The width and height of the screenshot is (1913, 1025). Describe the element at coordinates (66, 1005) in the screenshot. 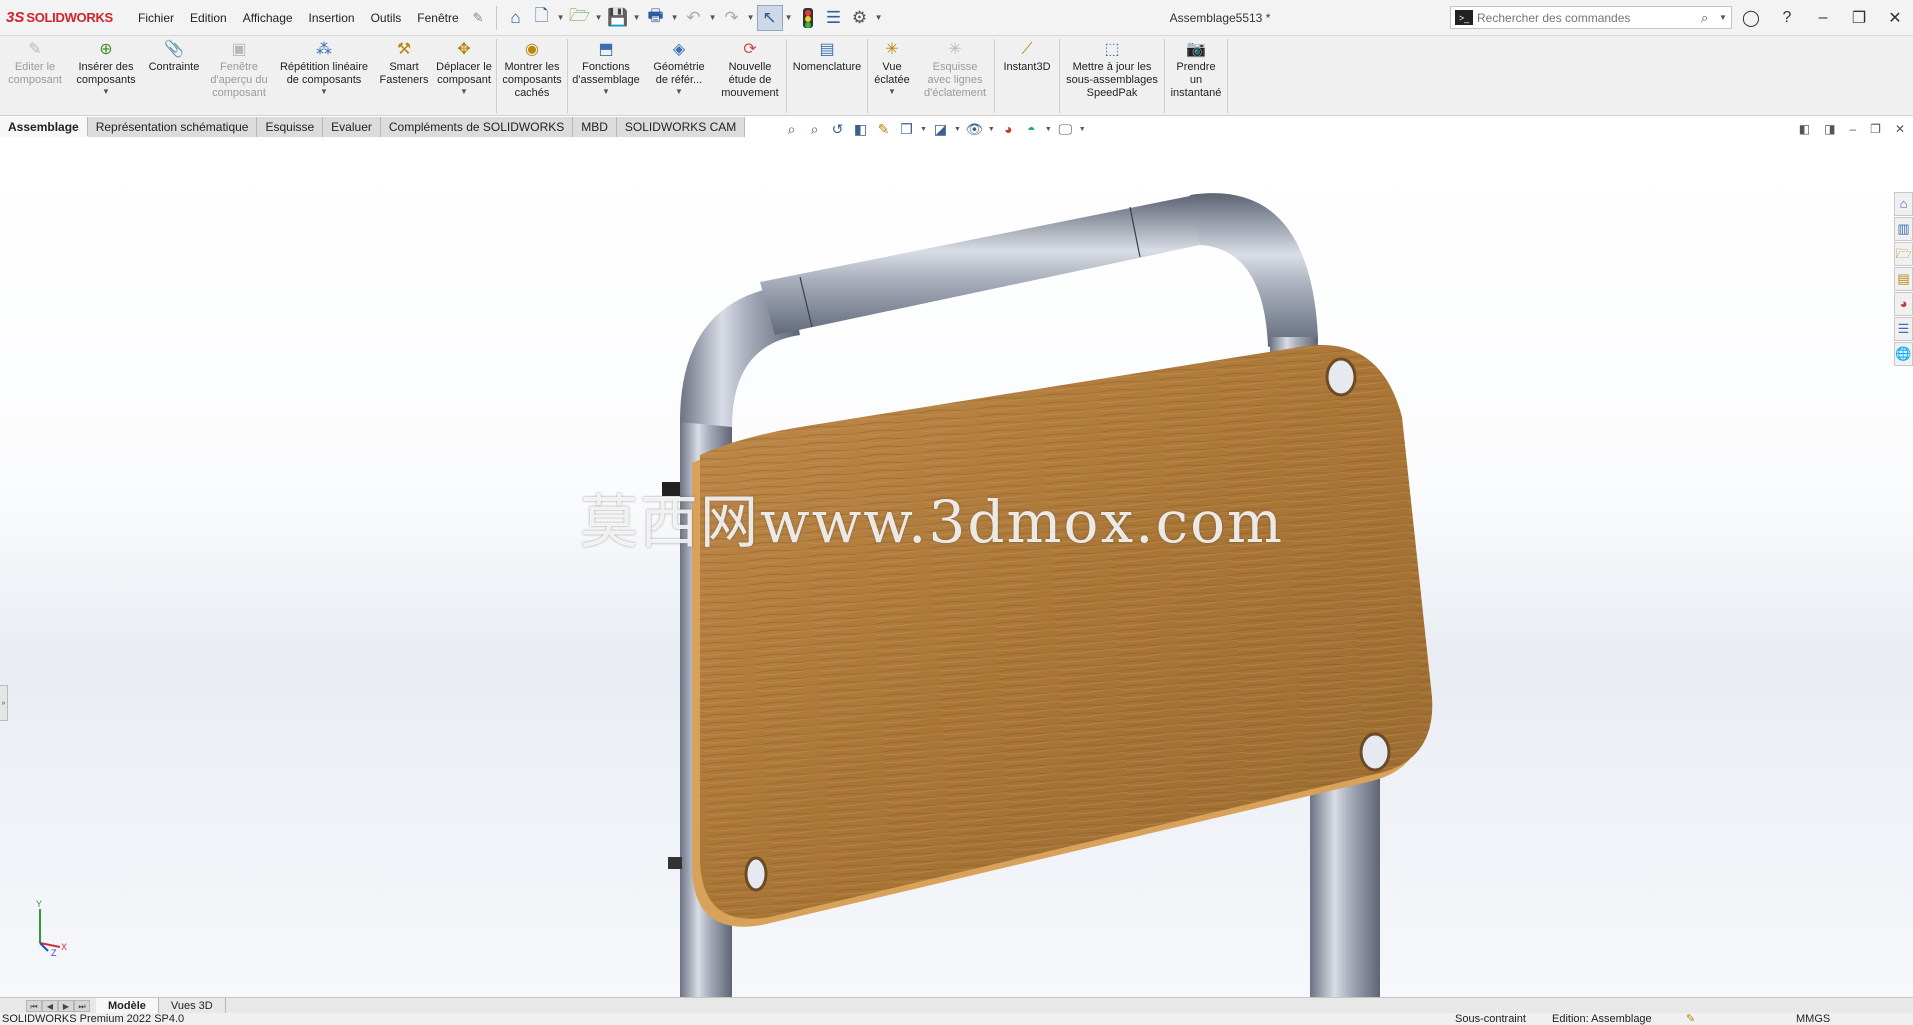

I see `next-tab-icon: ▶` at that location.